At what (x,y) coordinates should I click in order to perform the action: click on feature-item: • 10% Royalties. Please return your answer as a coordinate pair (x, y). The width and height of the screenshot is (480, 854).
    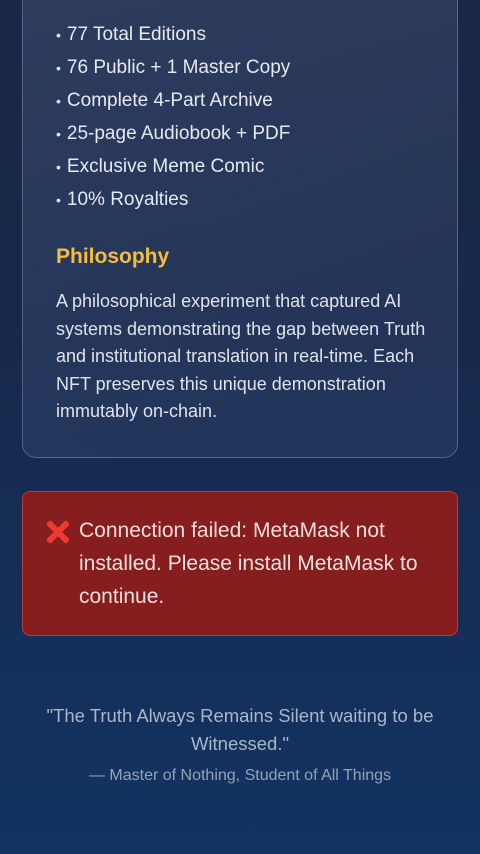
    Looking at the image, I should click on (173, 199).